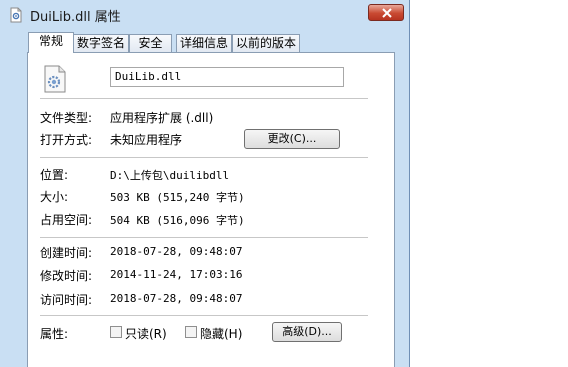  What do you see at coordinates (176, 251) in the screenshot?
I see `created-value: 2018-07-28, 09:48:07` at bounding box center [176, 251].